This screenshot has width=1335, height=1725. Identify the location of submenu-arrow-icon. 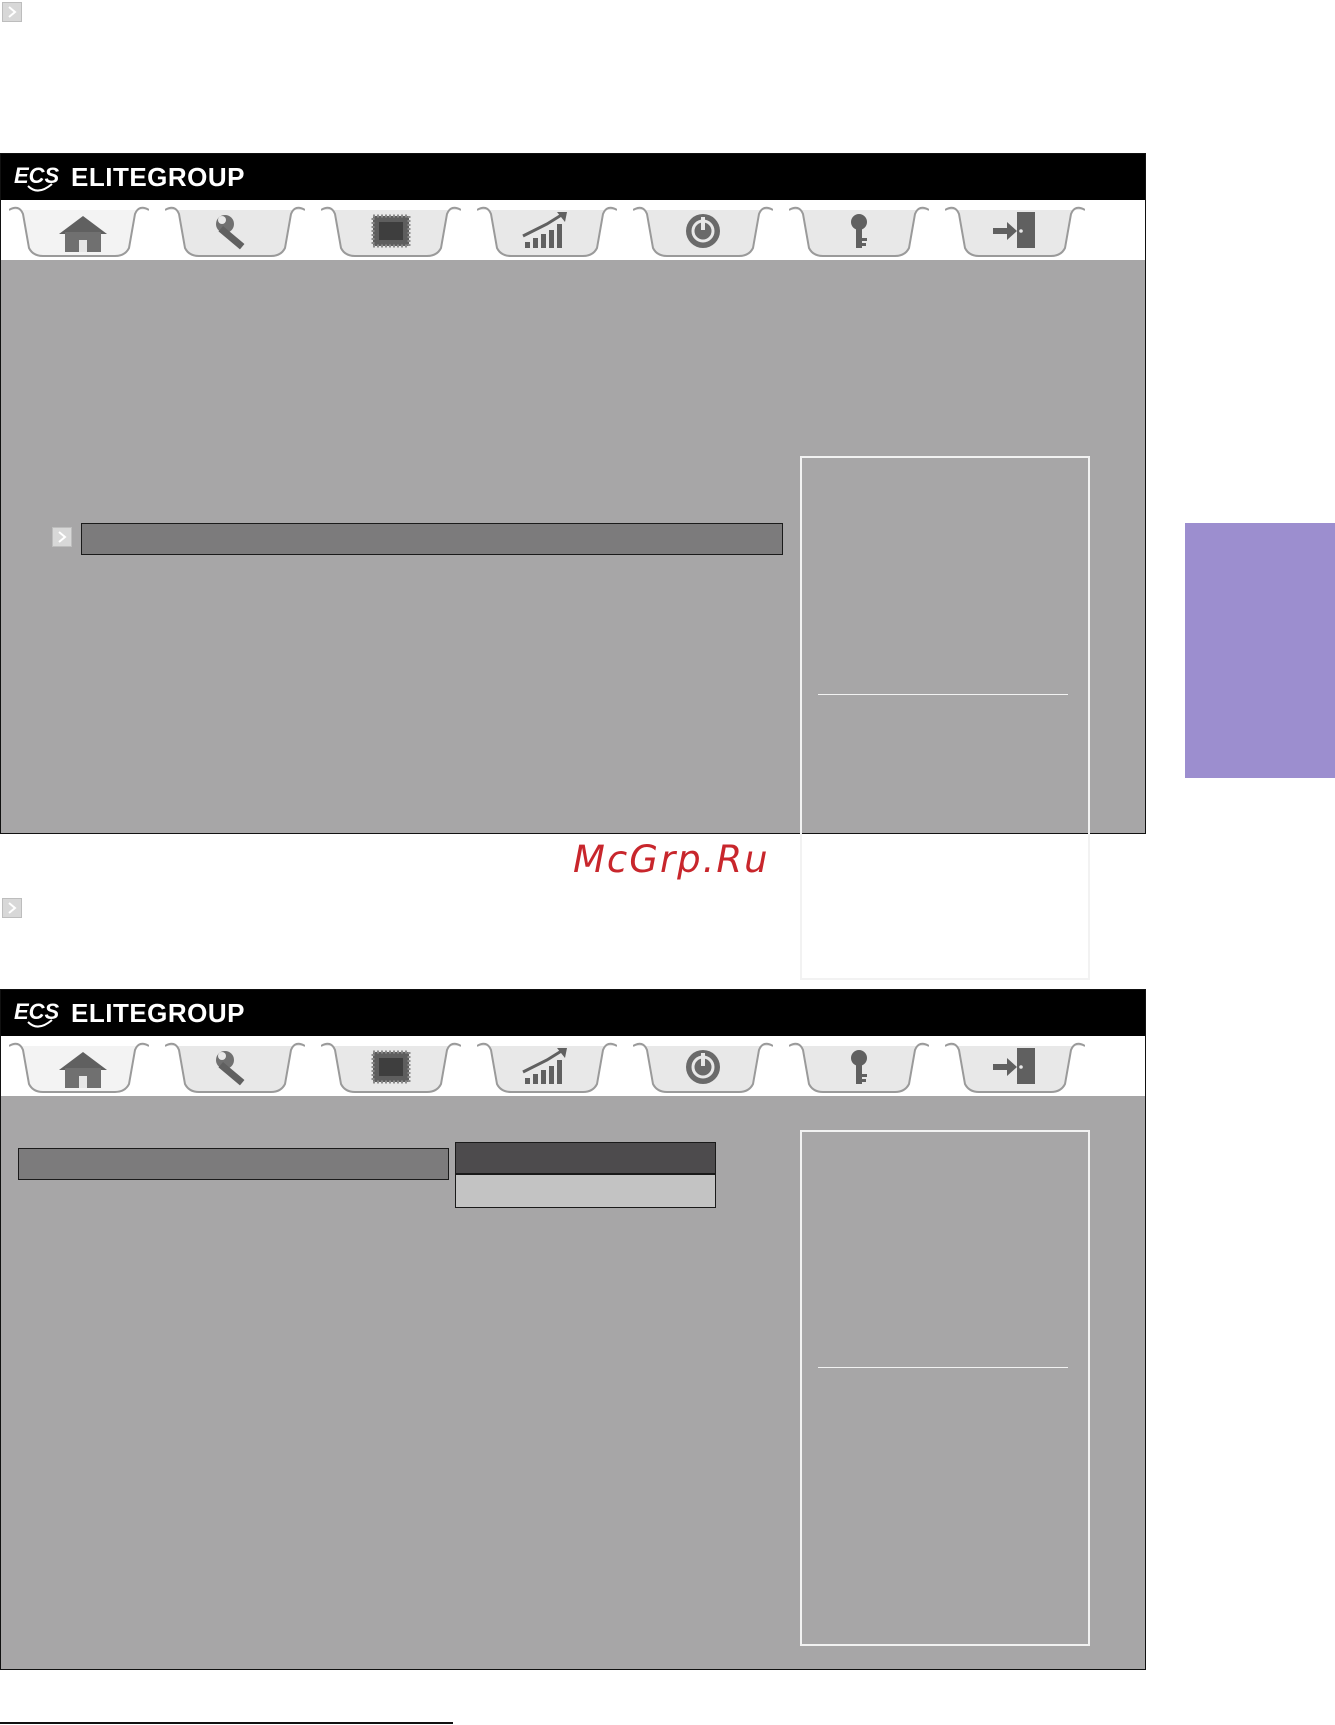
(62, 537).